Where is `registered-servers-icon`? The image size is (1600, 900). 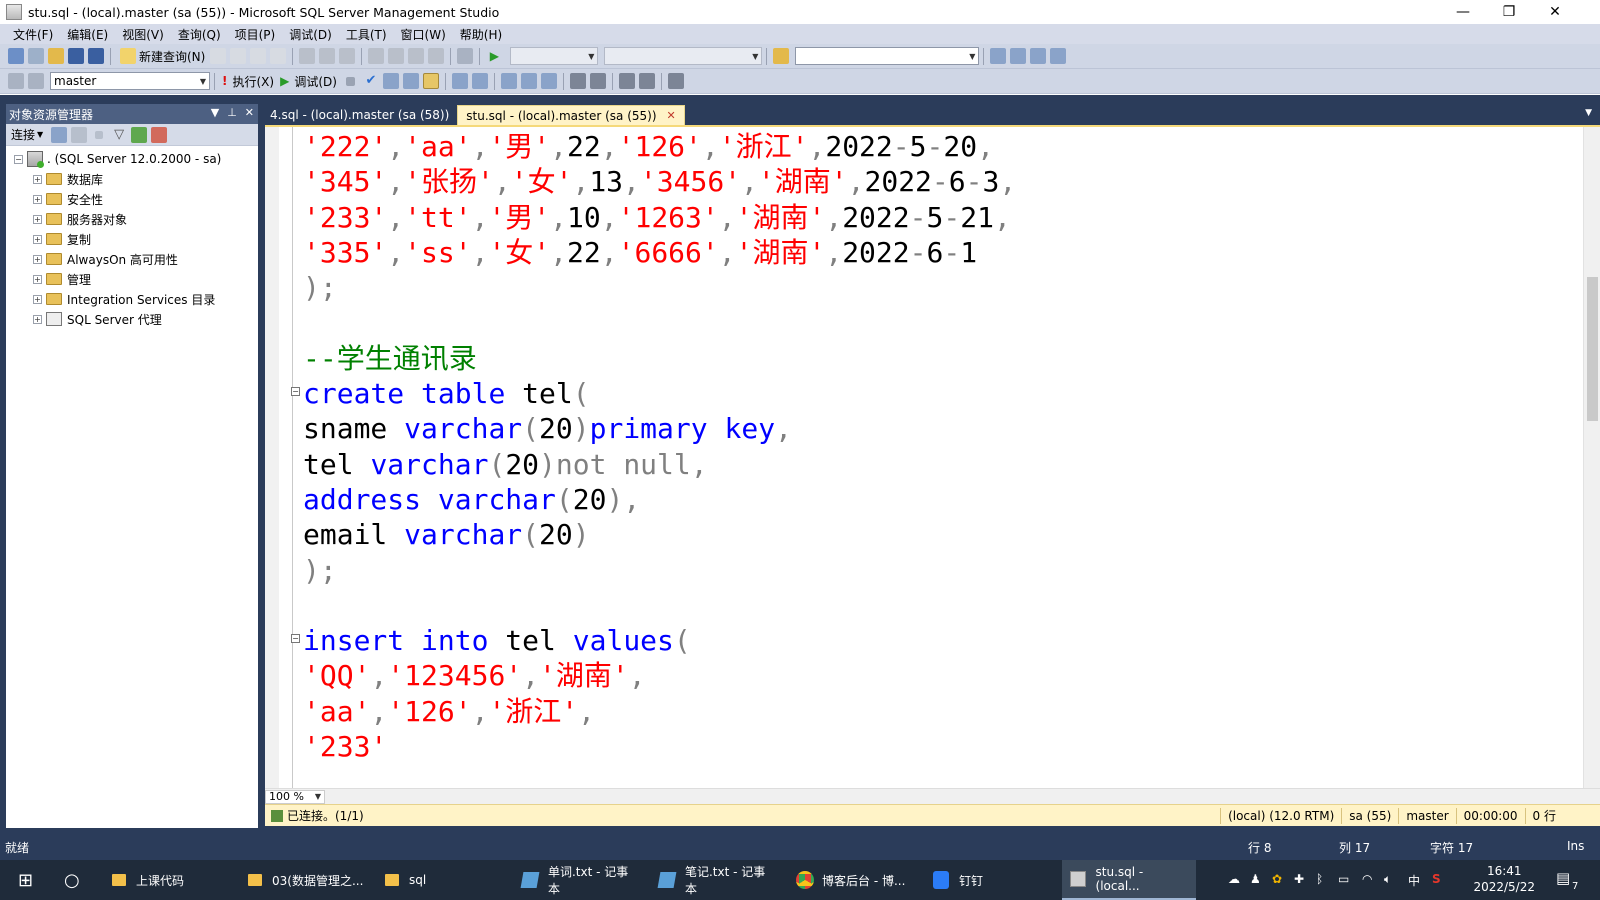
registered-servers-icon is located at coordinates (998, 56).